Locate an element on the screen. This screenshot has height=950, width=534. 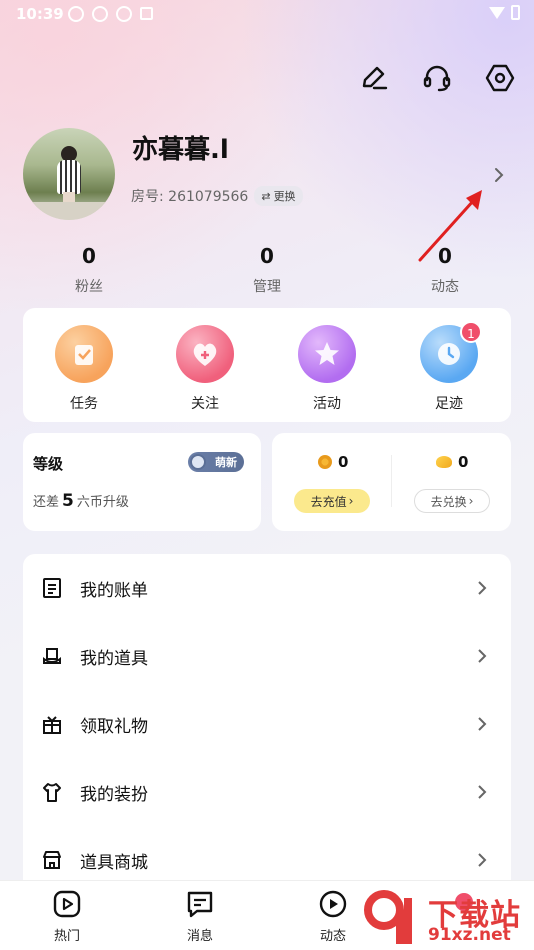
hat-icon is located at coordinates (52, 656).